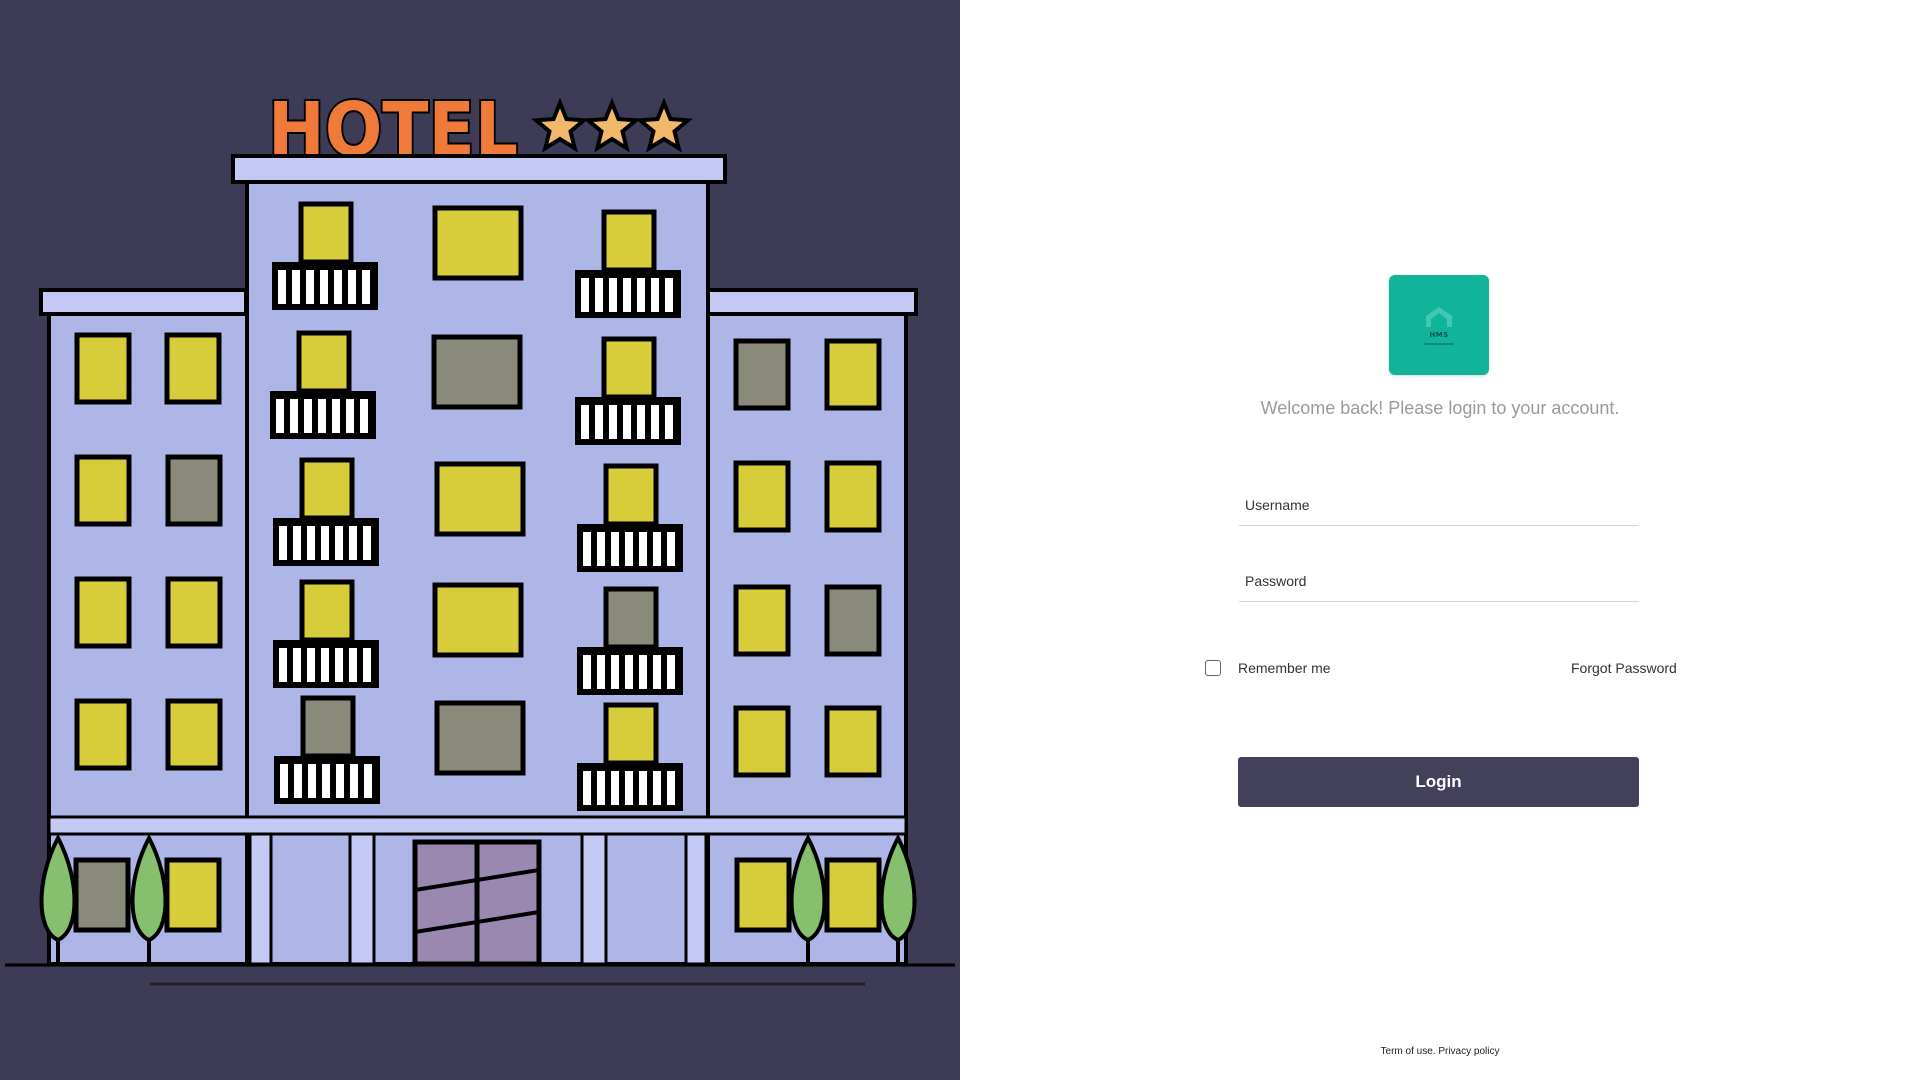  Describe the element at coordinates (1439, 344) in the screenshot. I see `logo-underline` at that location.